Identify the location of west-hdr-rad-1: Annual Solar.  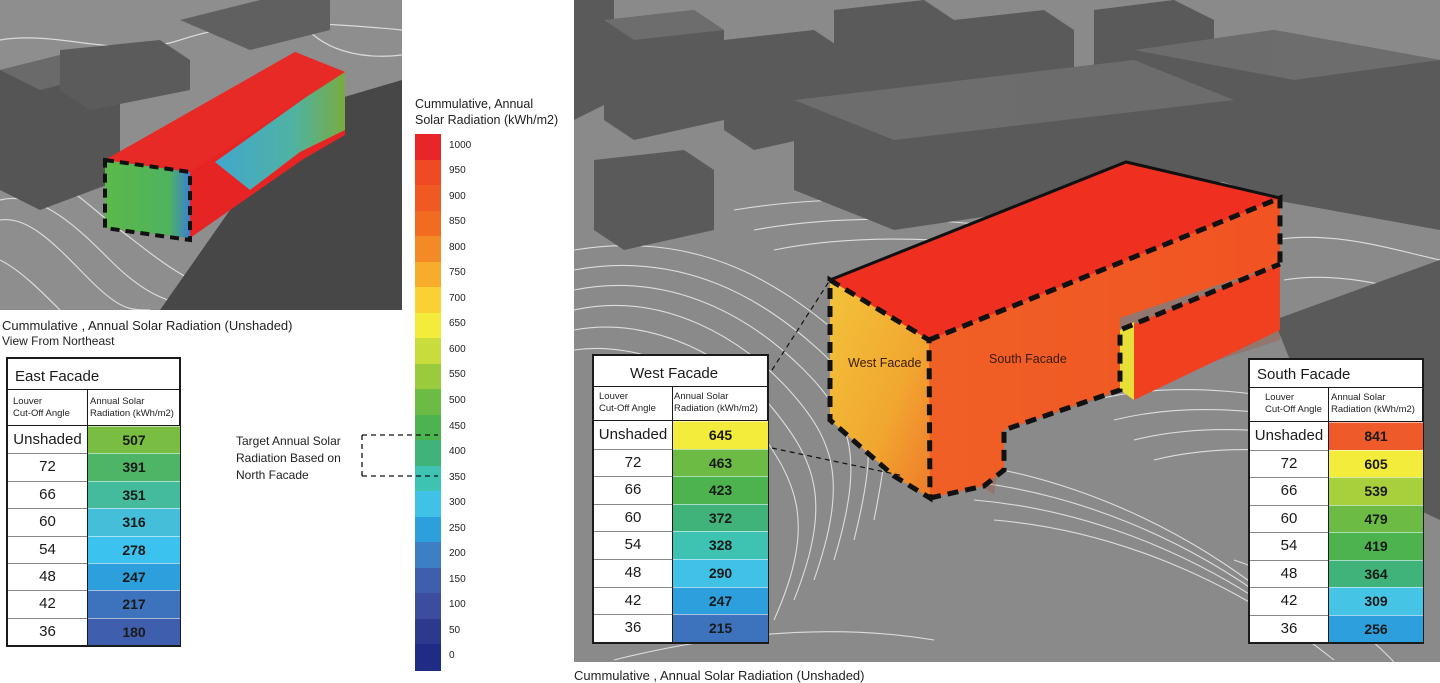
(701, 396).